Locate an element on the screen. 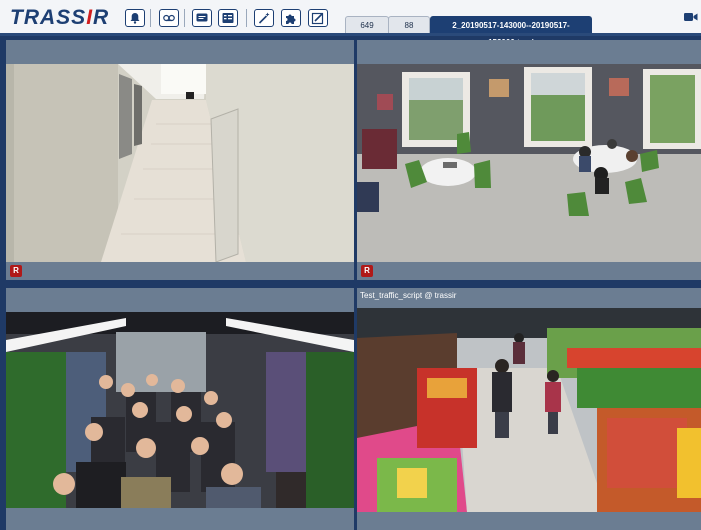 The image size is (701, 530). tab-label: 88 is located at coordinates (409, 25).